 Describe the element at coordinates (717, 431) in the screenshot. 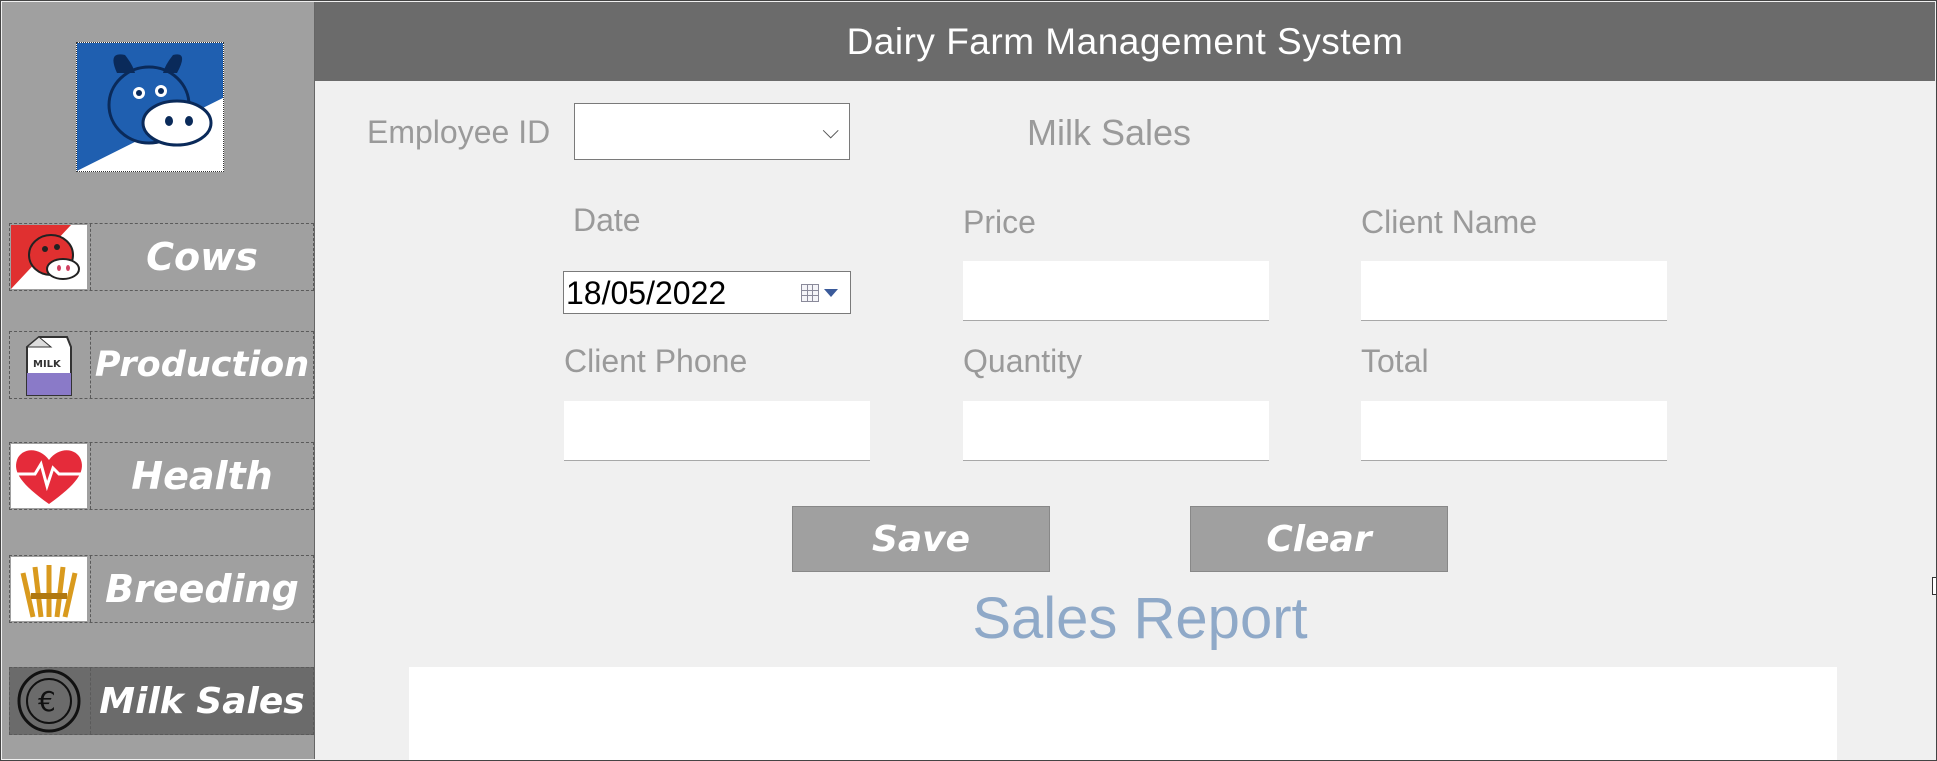

I see `client-phone-input` at that location.